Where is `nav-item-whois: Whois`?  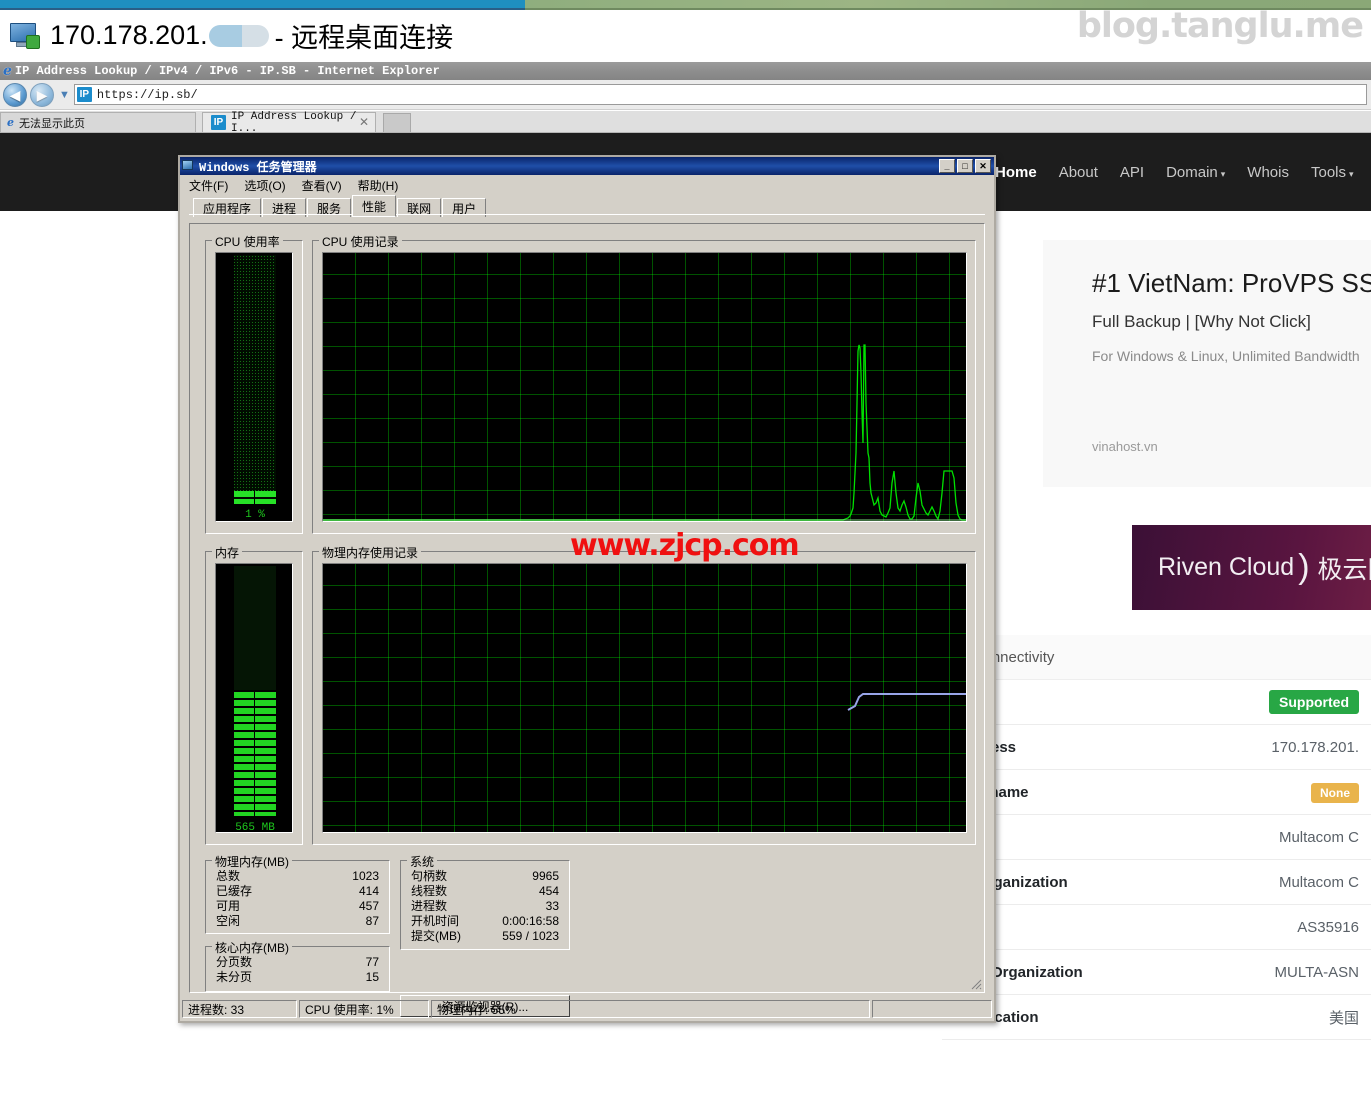
nav-item-whois: Whois is located at coordinates (1268, 172).